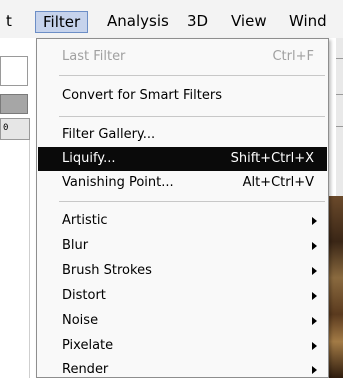  What do you see at coordinates (14, 104) in the screenshot?
I see `document-tab` at bounding box center [14, 104].